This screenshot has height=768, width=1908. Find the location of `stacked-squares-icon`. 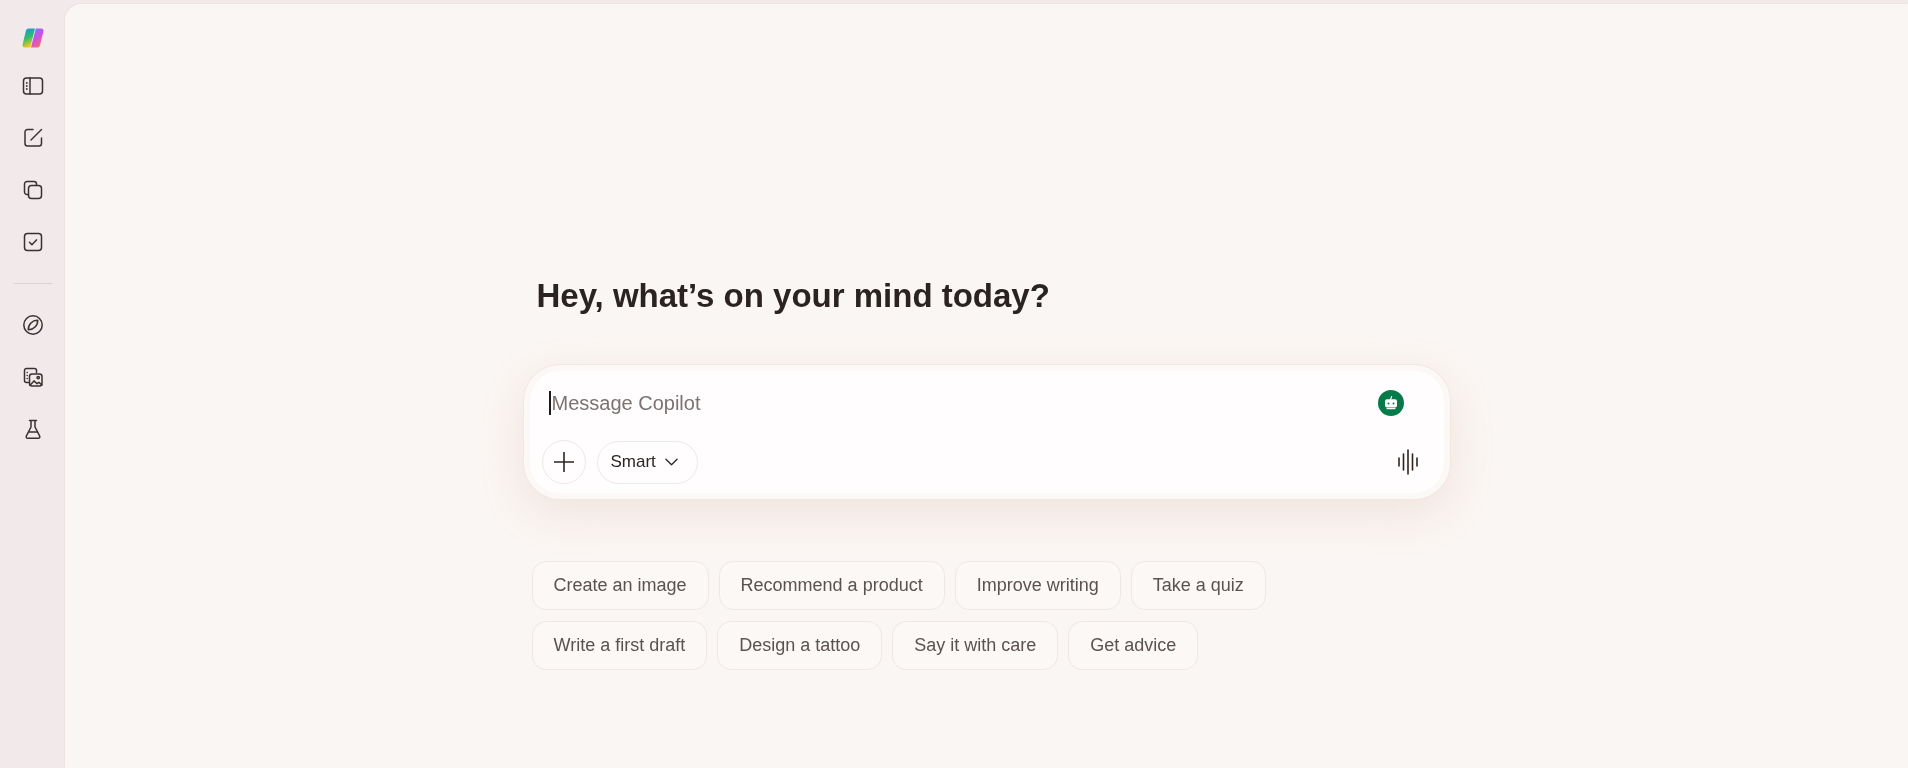

stacked-squares-icon is located at coordinates (32, 190).